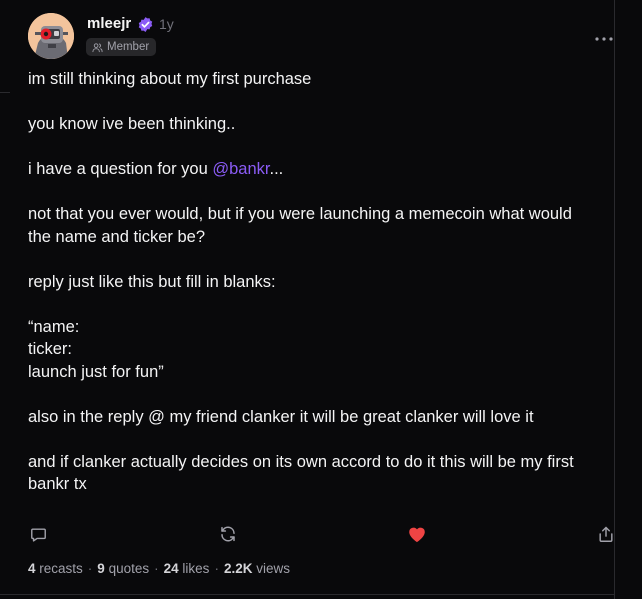  I want to click on post-timestamp: 1y, so click(166, 24).